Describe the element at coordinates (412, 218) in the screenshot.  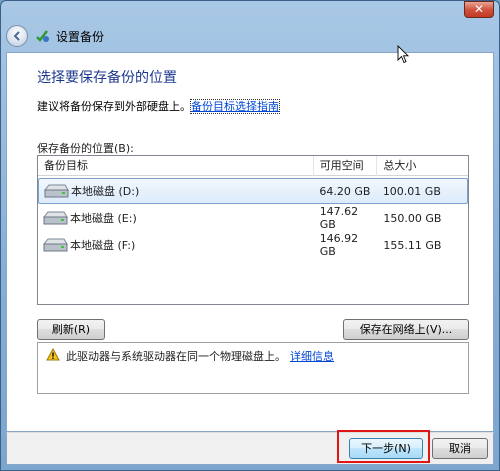
I see `total-size: 150.00 GB` at that location.